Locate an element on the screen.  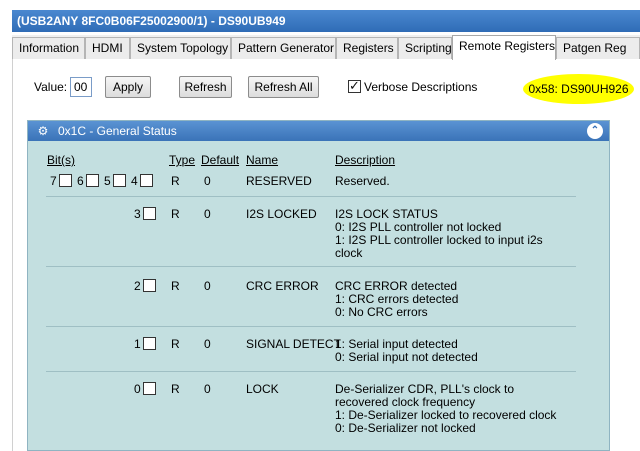
bit-number: 2 is located at coordinates (137, 286).